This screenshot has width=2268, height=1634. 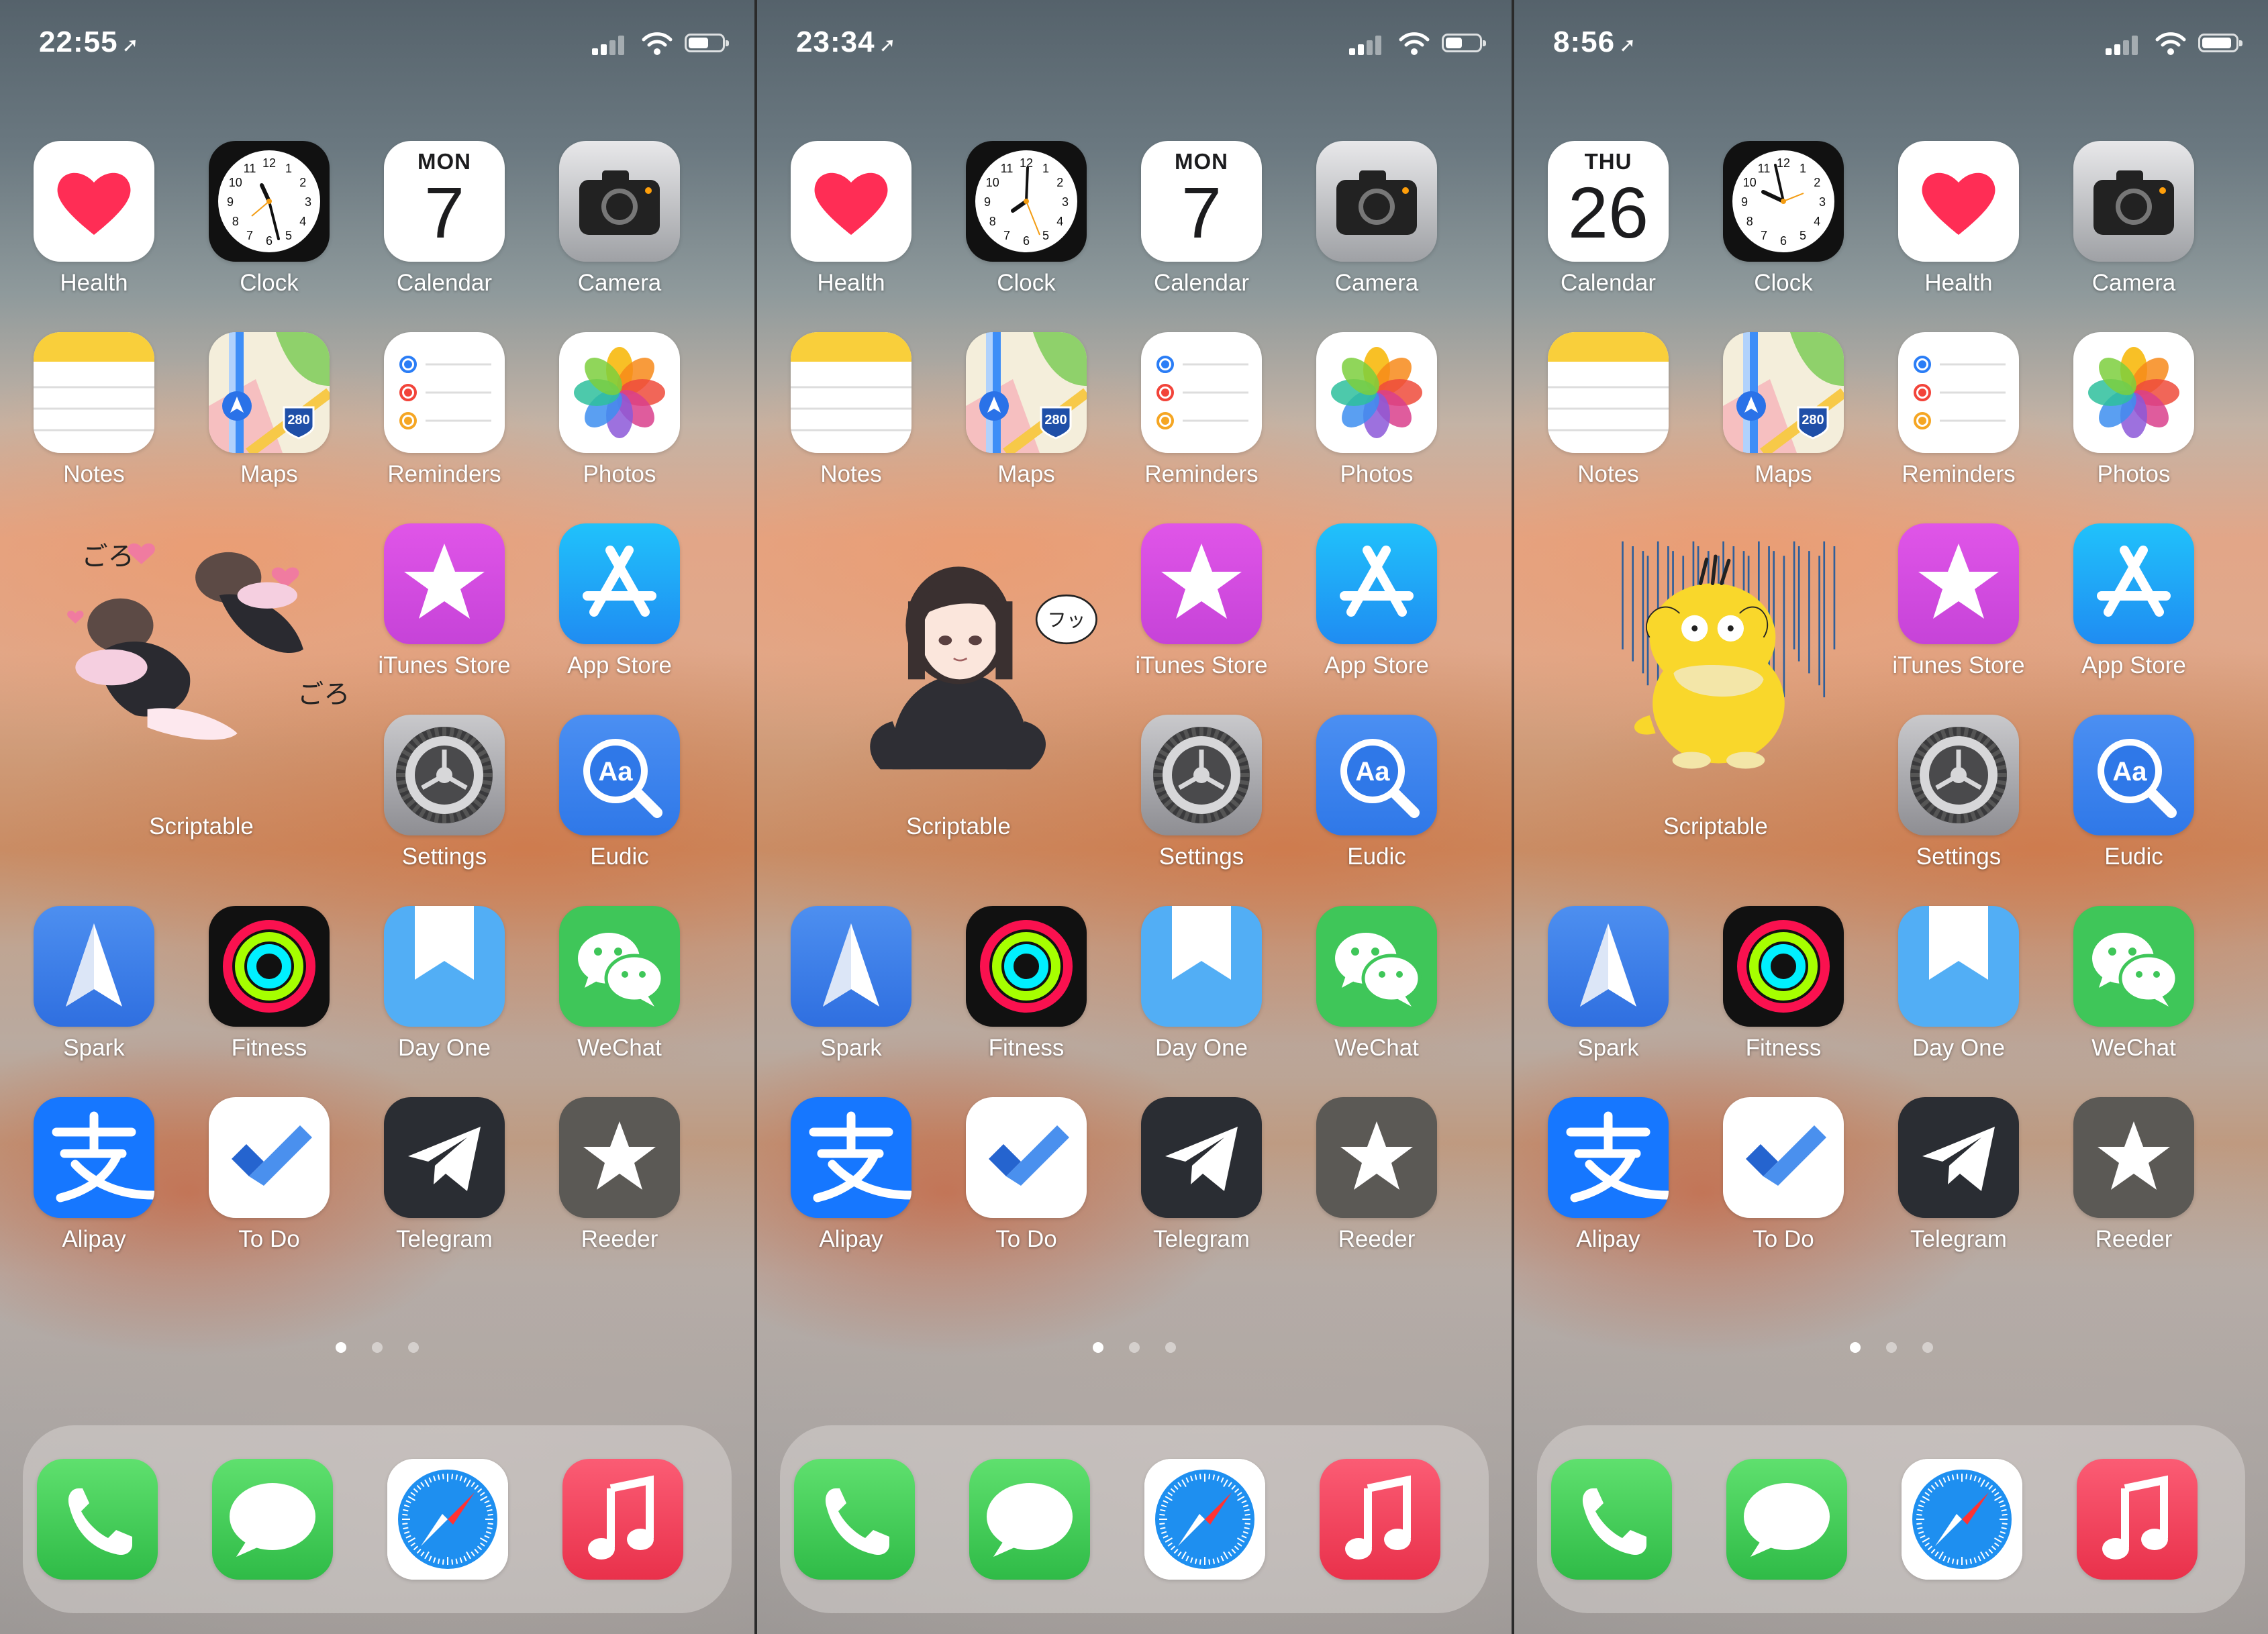 I want to click on fitness-icon, so click(x=269, y=967).